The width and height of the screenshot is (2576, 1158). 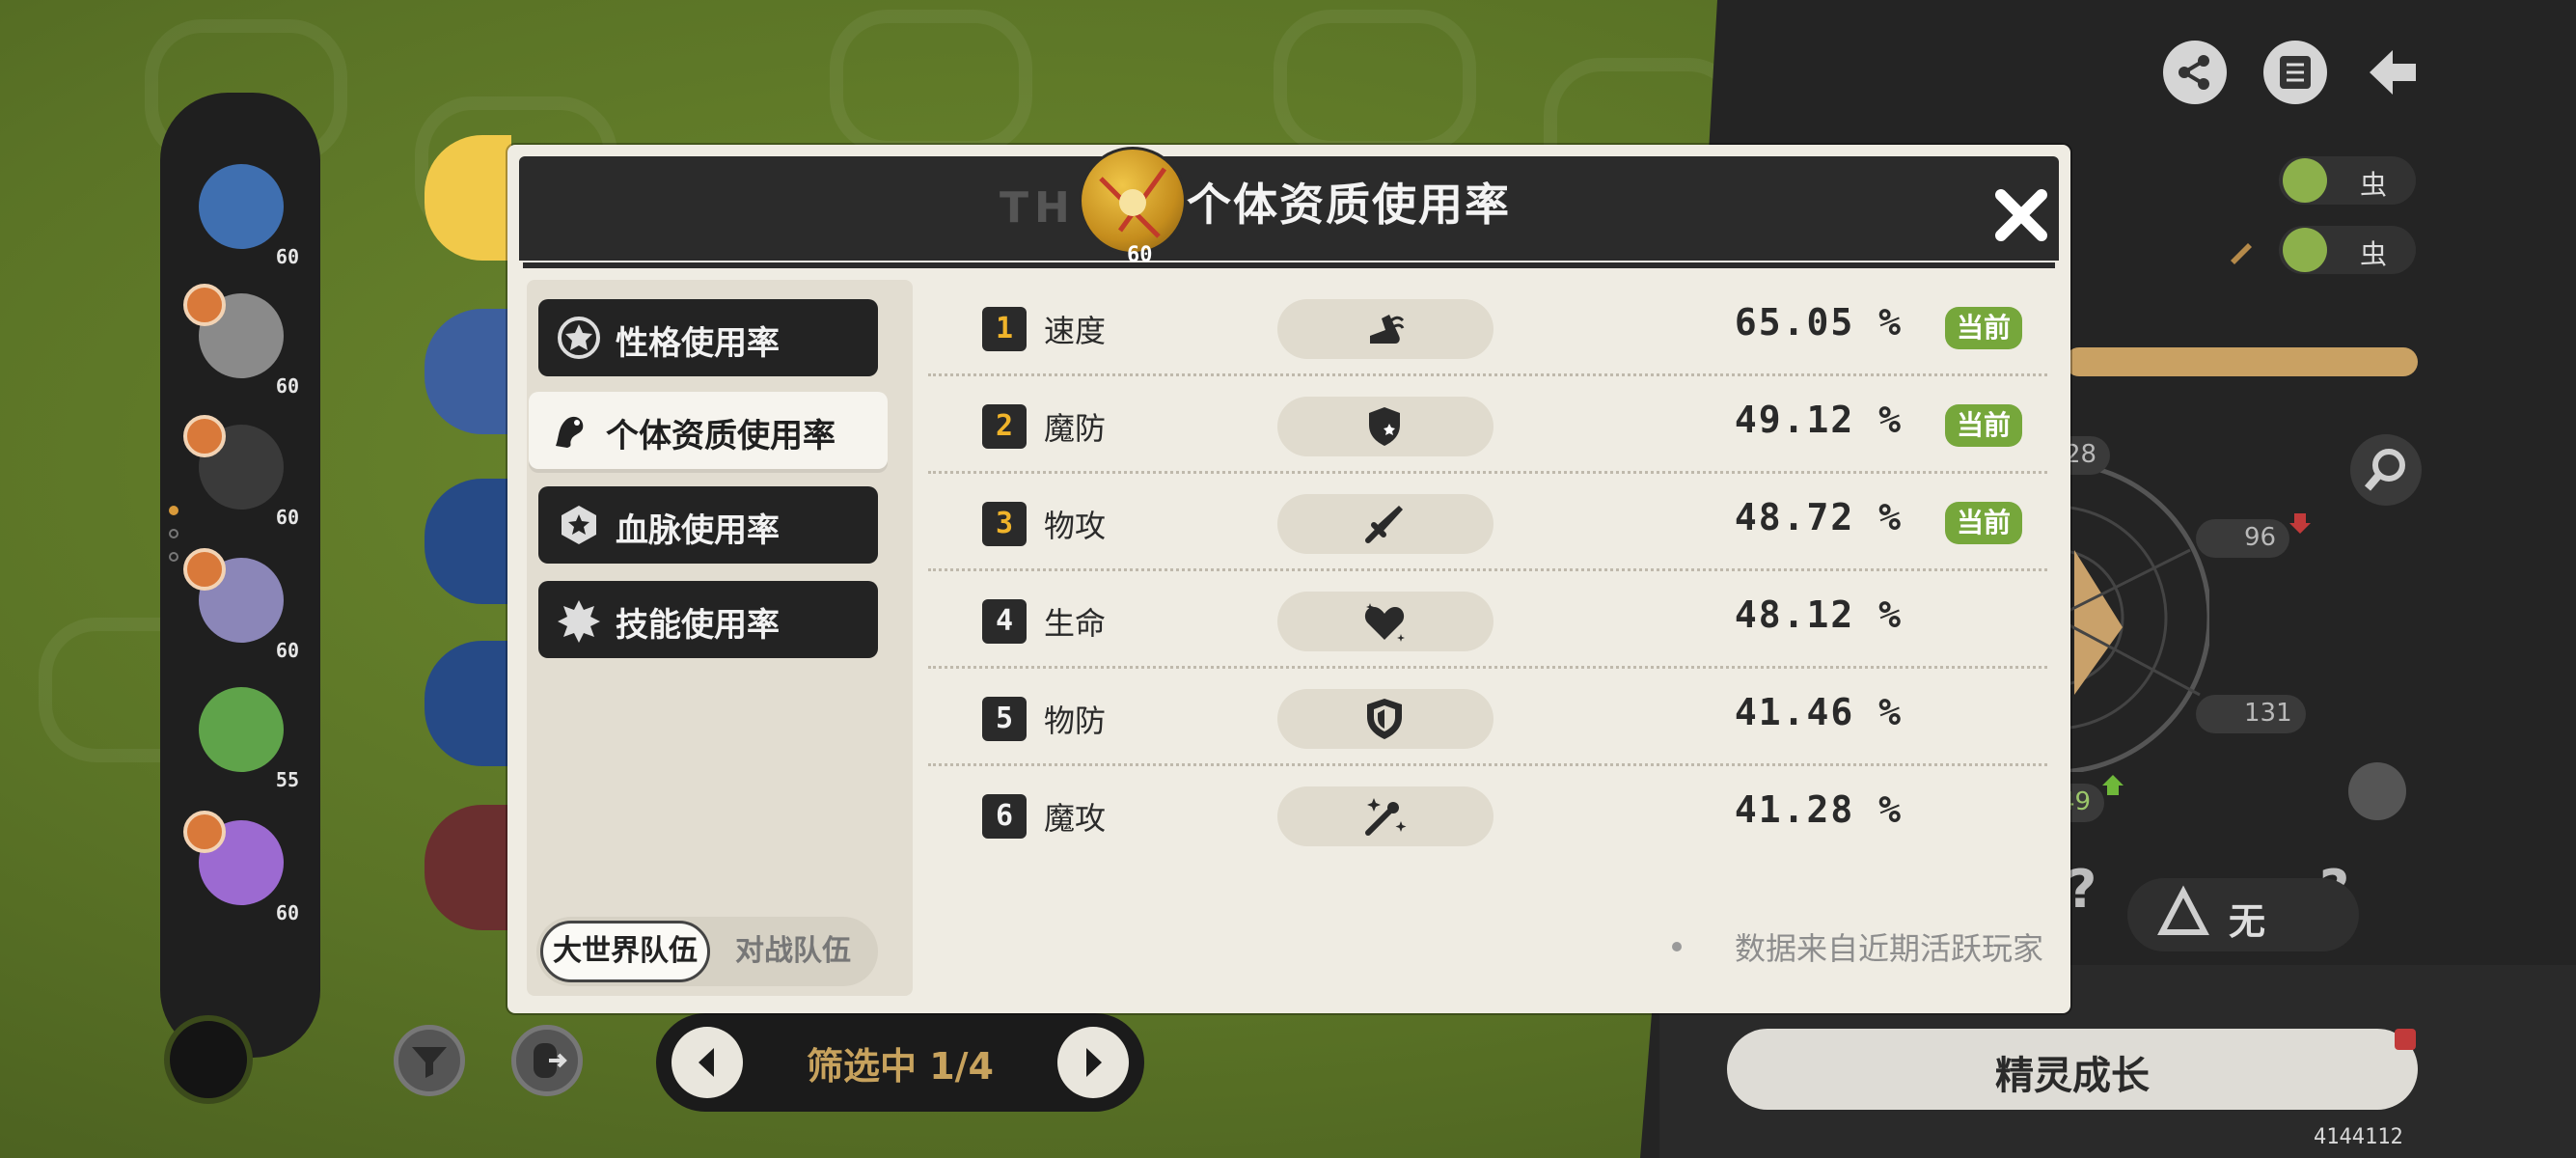 I want to click on zoom-button, so click(x=2386, y=470).